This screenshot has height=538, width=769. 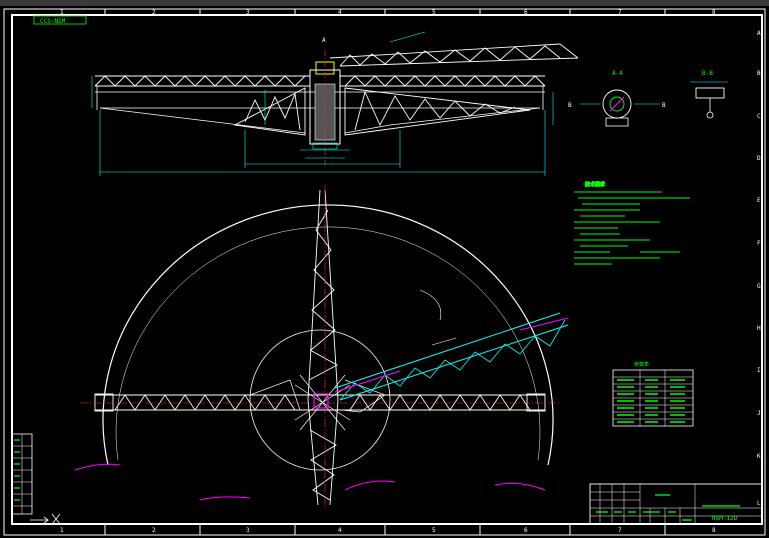 I want to click on feed-well, so click(x=320, y=400).